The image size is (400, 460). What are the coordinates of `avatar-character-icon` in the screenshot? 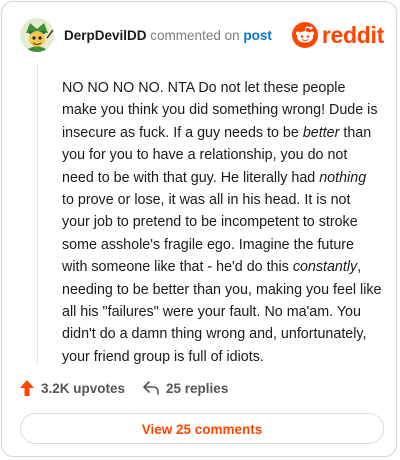 It's located at (37, 35).